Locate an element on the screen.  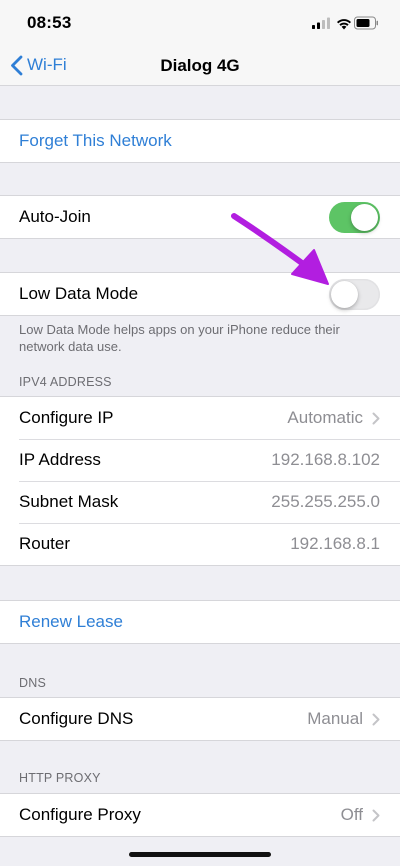
battery-icon is located at coordinates (366, 23).